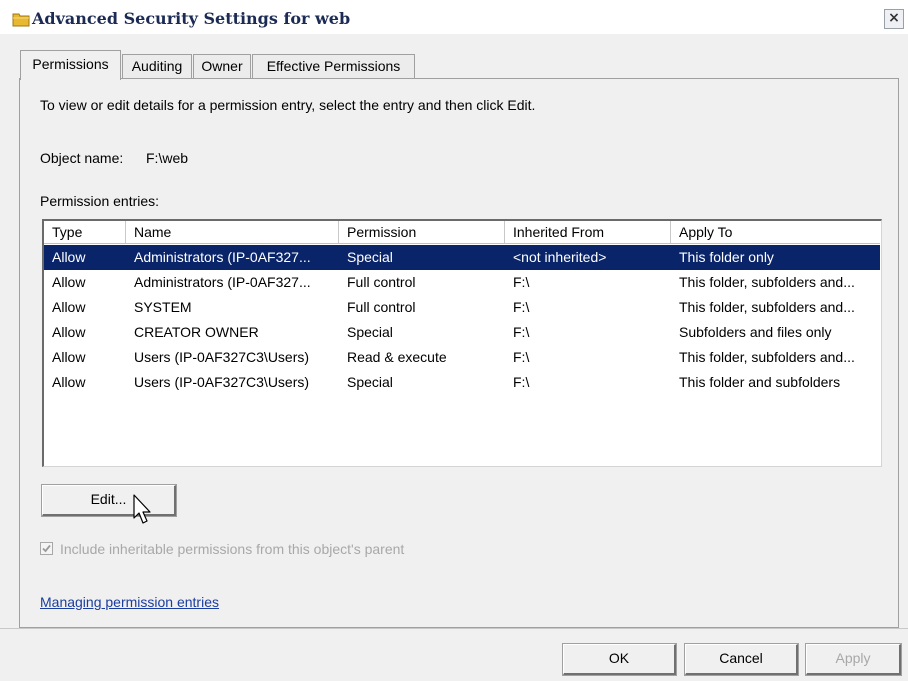 The width and height of the screenshot is (908, 681). Describe the element at coordinates (85, 232) in the screenshot. I see `column-header-type: Type` at that location.